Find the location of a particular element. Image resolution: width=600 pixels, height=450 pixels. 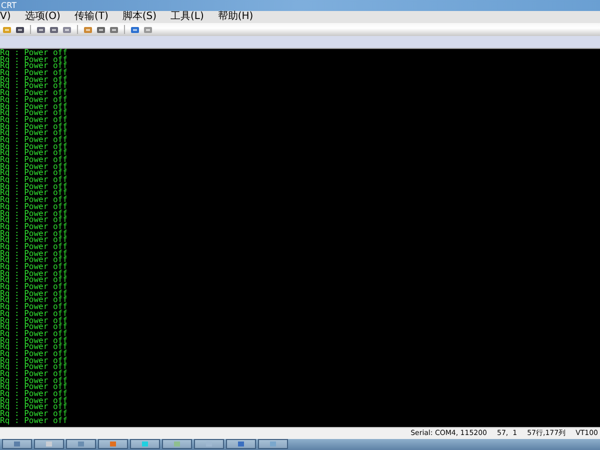

menu-item: 选项(O) is located at coordinates (42, 17).